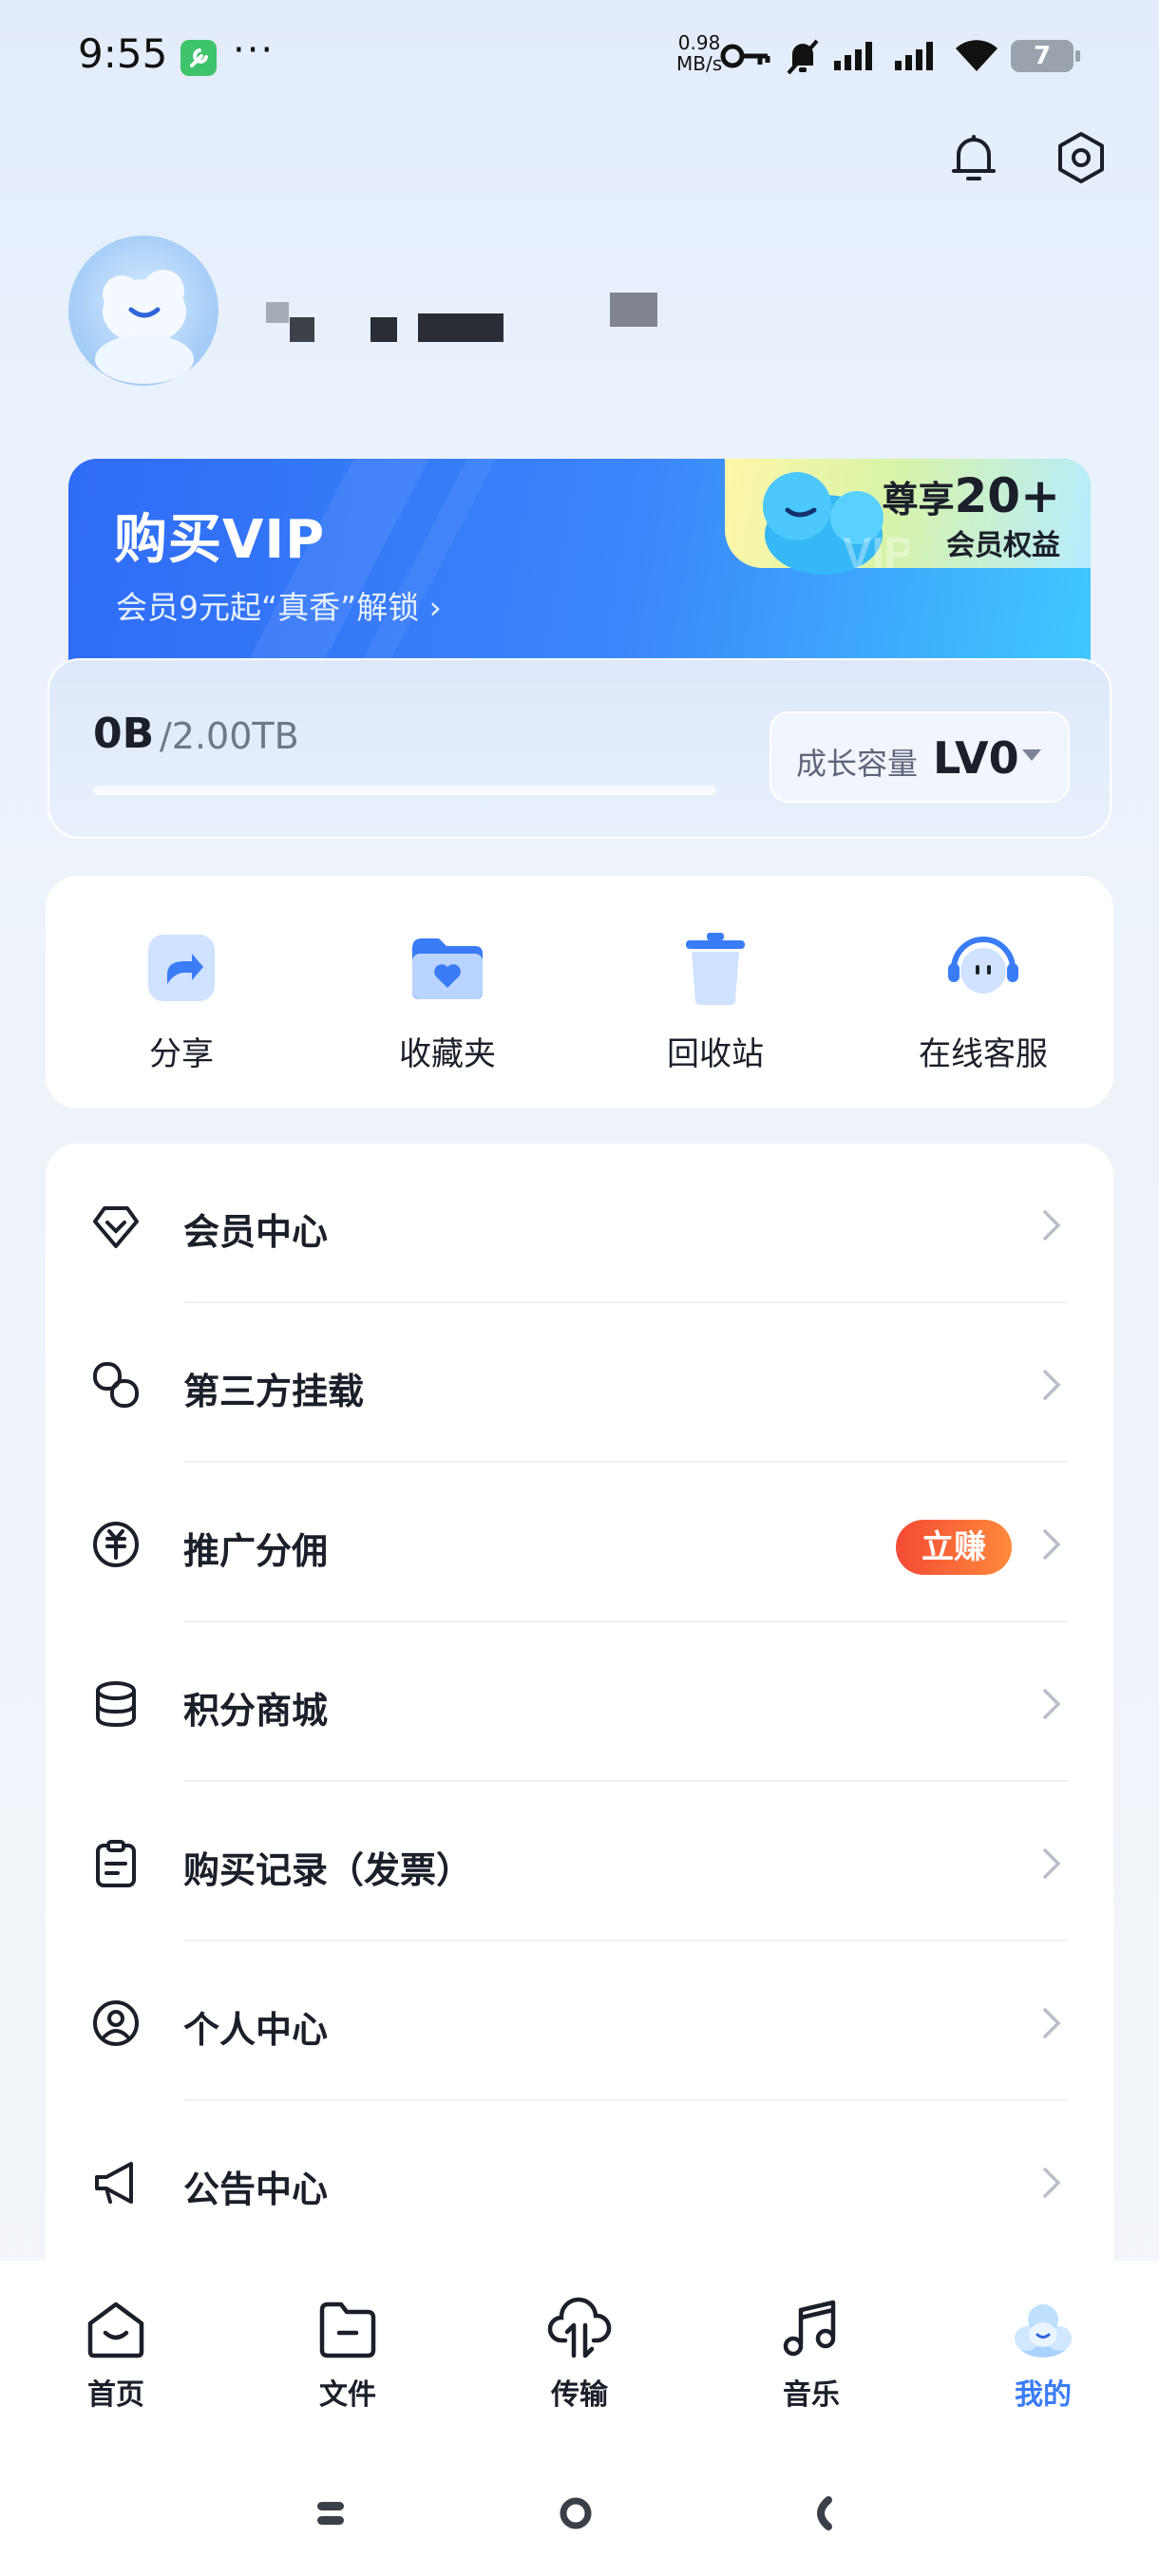 The image size is (1159, 2576). What do you see at coordinates (256, 2030) in the screenshot?
I see `menu-item-label: 个人中心` at bounding box center [256, 2030].